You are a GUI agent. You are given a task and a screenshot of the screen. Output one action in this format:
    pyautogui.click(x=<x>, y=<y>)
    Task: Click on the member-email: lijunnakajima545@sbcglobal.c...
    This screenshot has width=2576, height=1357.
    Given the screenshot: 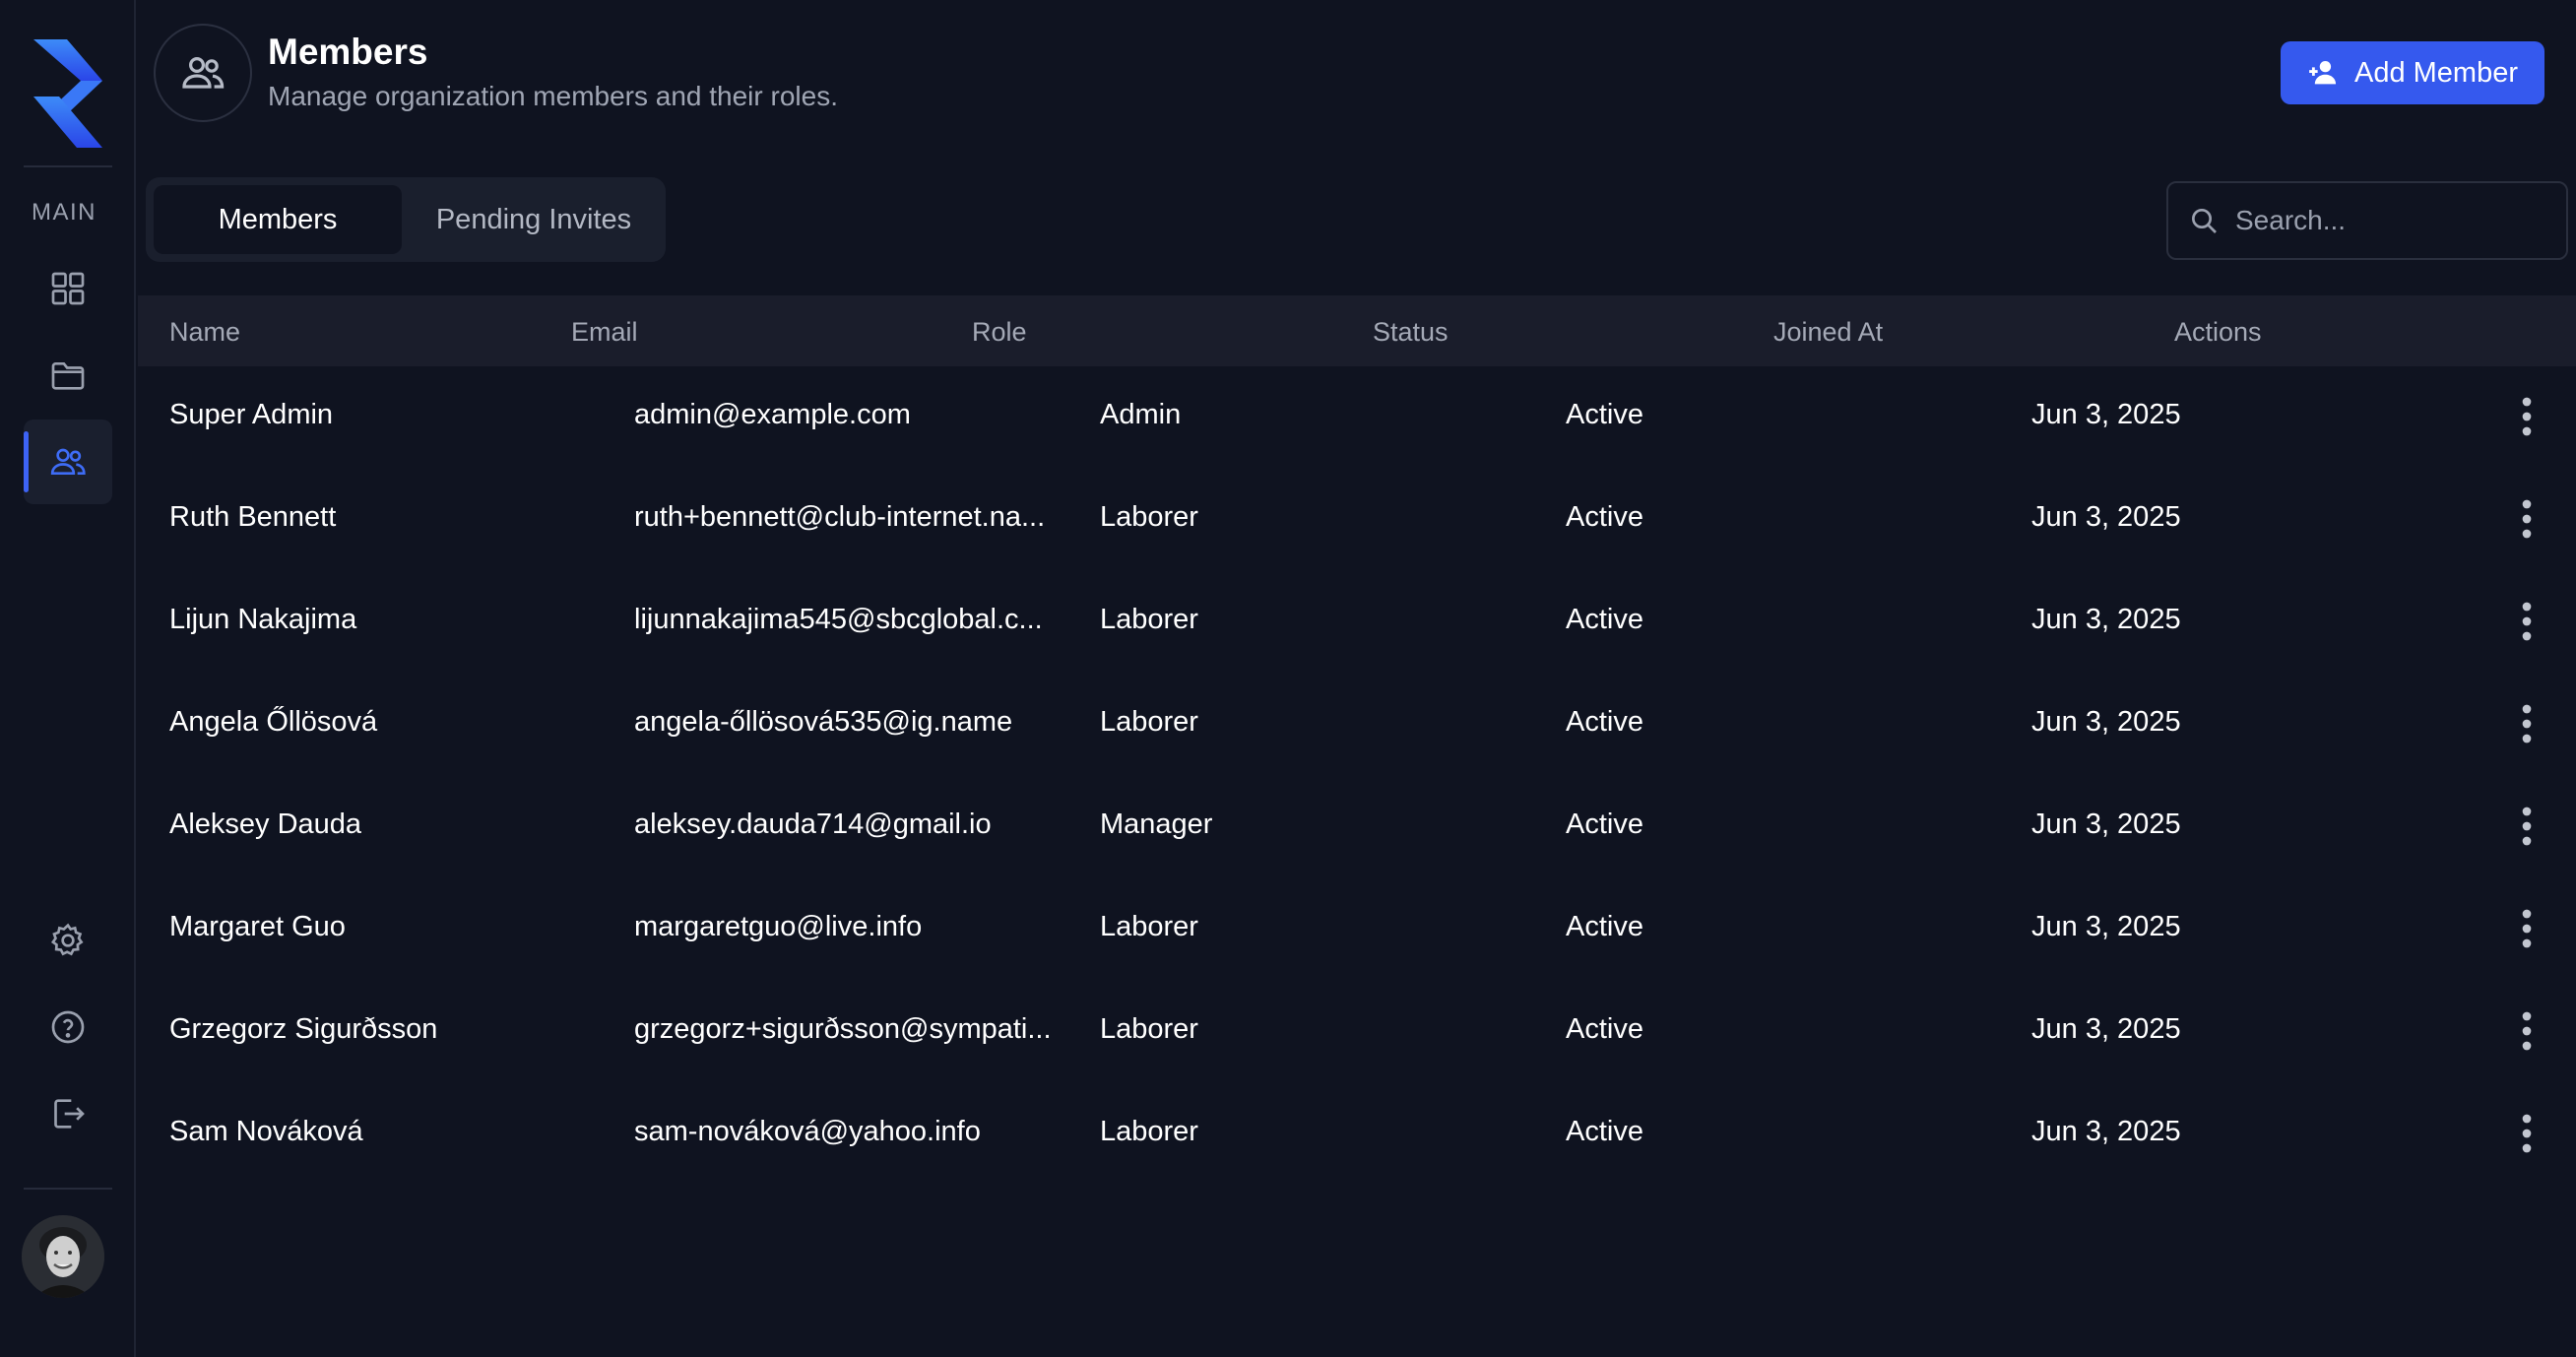 What is the action you would take?
    pyautogui.click(x=838, y=619)
    